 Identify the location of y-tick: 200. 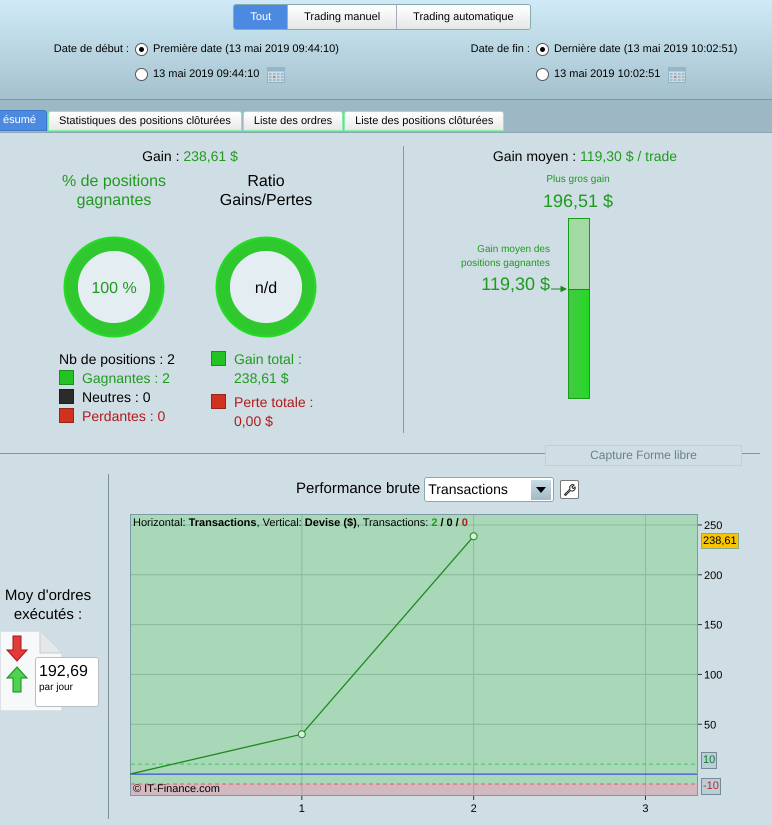
(710, 576).